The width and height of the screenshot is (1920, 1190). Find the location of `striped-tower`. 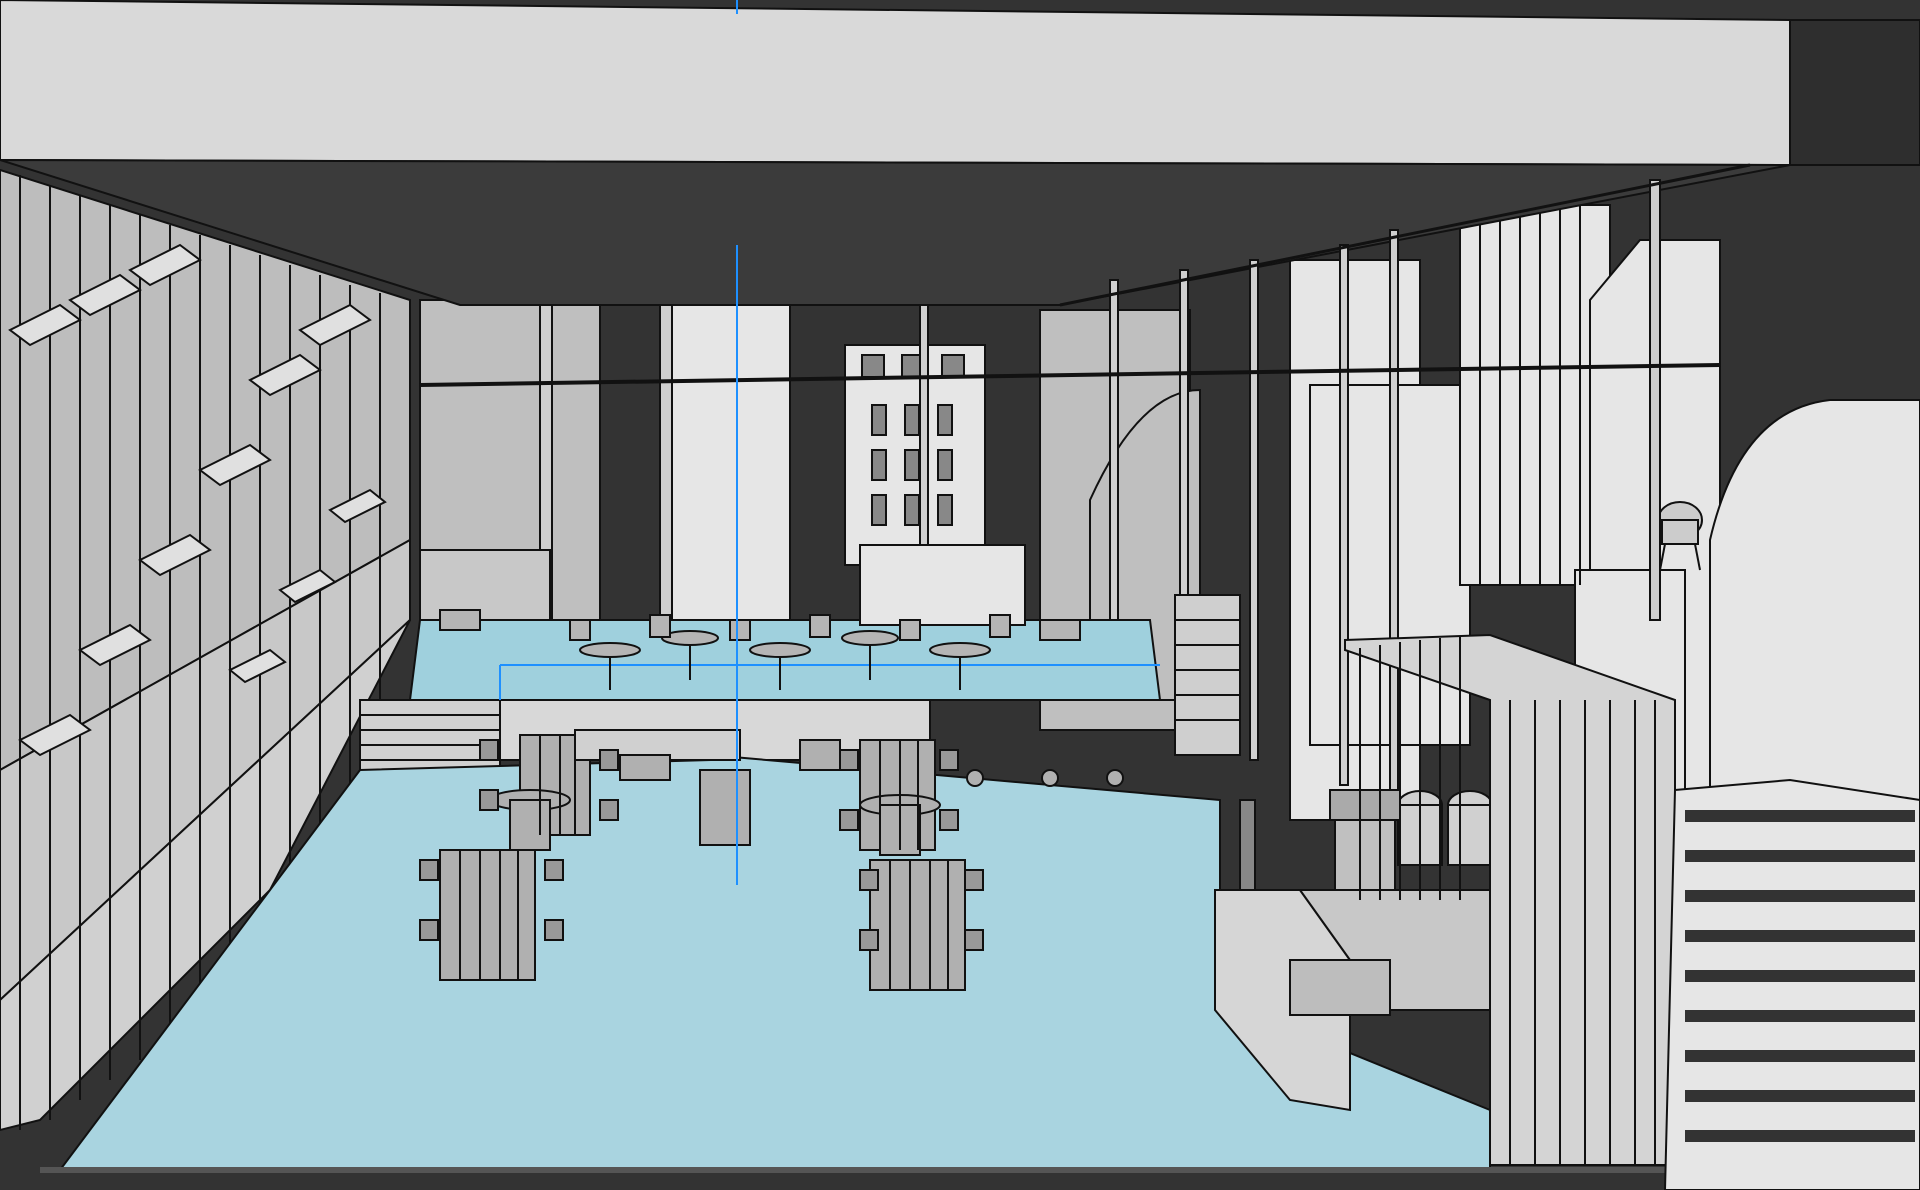

striped-tower is located at coordinates (1535, 395).